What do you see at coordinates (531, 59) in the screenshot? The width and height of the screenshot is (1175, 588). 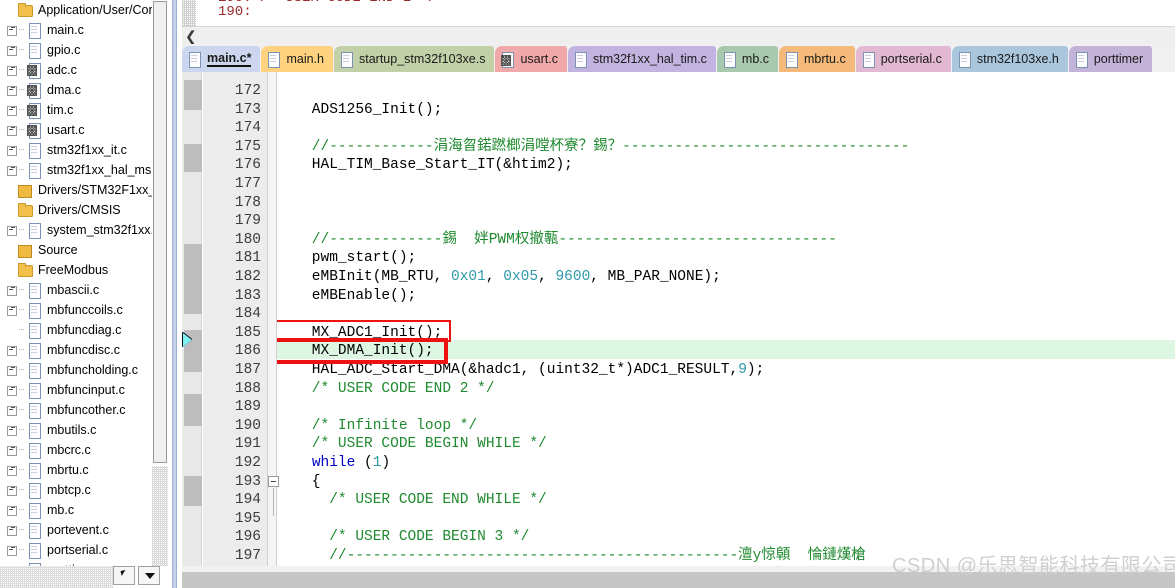 I see `editor-tab: usart.c` at bounding box center [531, 59].